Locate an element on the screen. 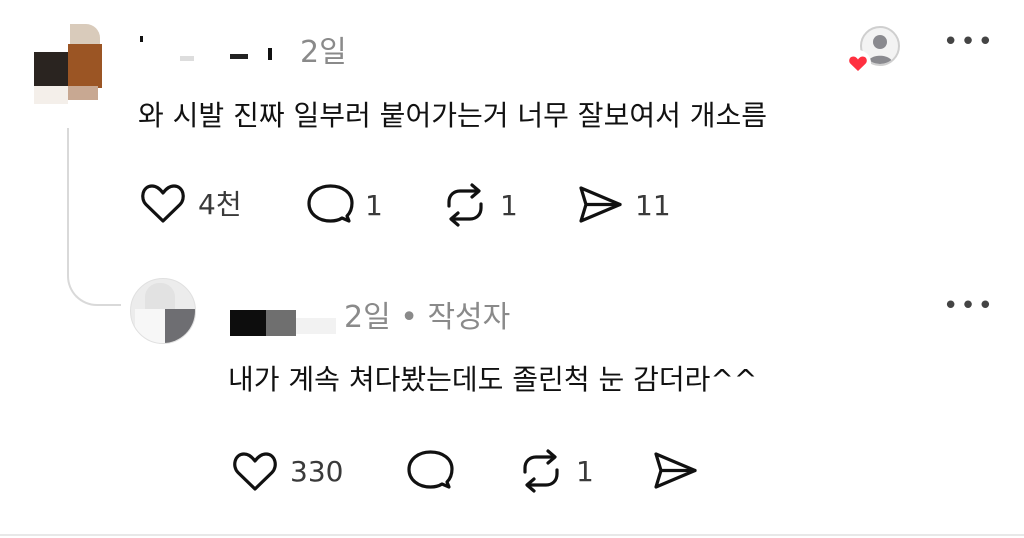 The height and width of the screenshot is (538, 1024). reply-timestamp-author-badge: 2일 • 작성자 is located at coordinates (427, 317).